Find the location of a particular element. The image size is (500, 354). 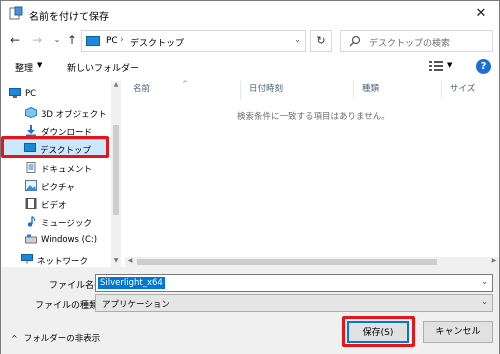

search-placeholder: デスクトップの検索 is located at coordinates (410, 44).